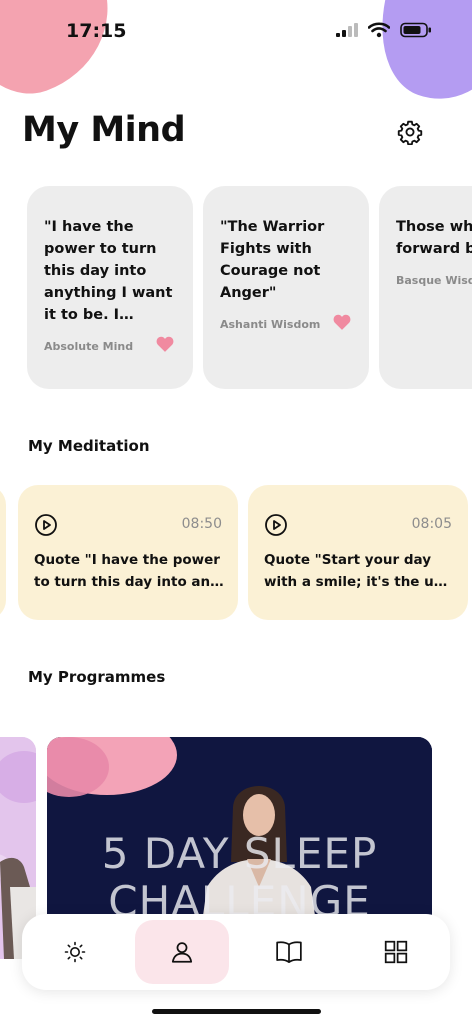 This screenshot has width=472, height=1024. What do you see at coordinates (434, 238) in the screenshot?
I see `quote-text: Those who look forward behind.` at bounding box center [434, 238].